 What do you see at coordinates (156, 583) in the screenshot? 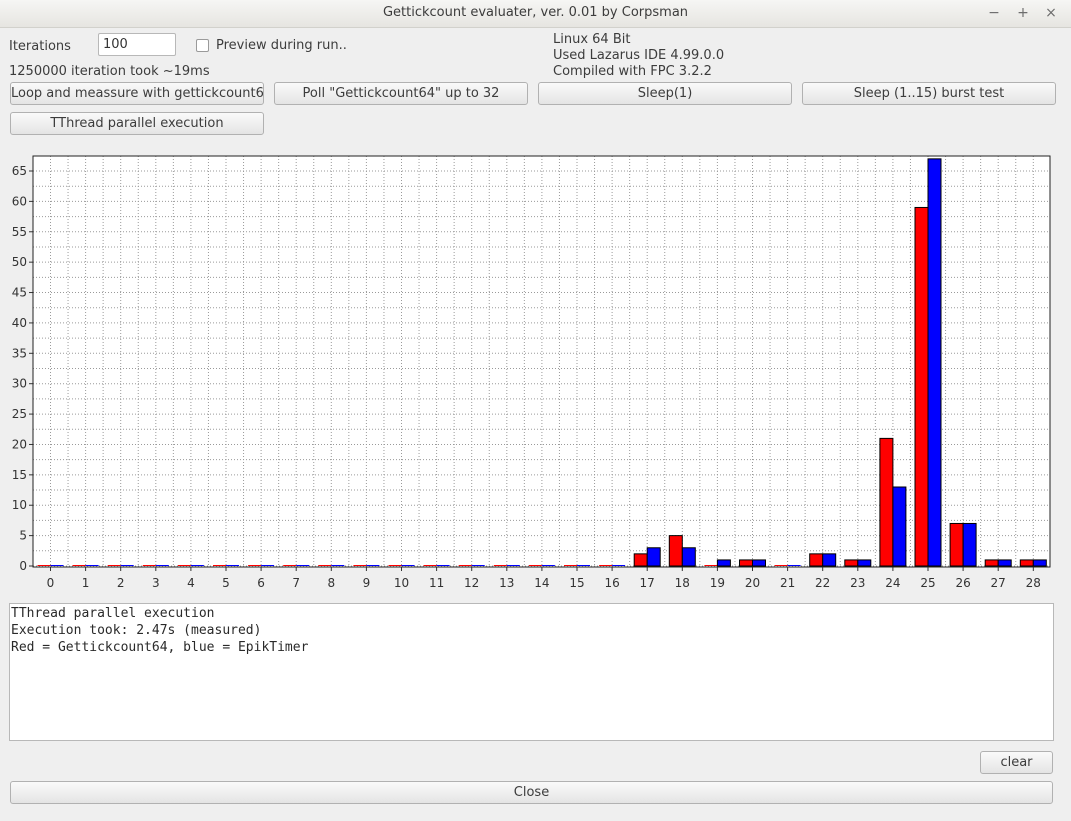
I see `x-tick-label: 3` at bounding box center [156, 583].